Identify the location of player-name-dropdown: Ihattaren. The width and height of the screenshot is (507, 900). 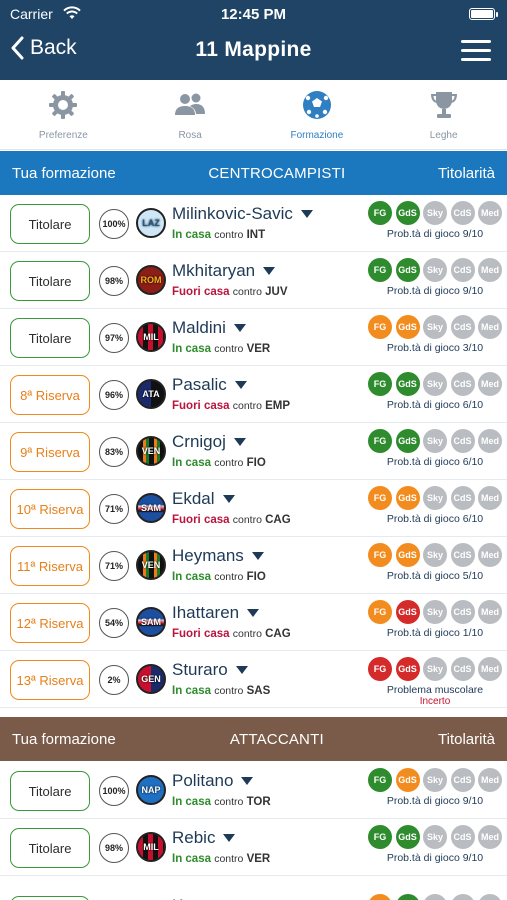
(216, 613).